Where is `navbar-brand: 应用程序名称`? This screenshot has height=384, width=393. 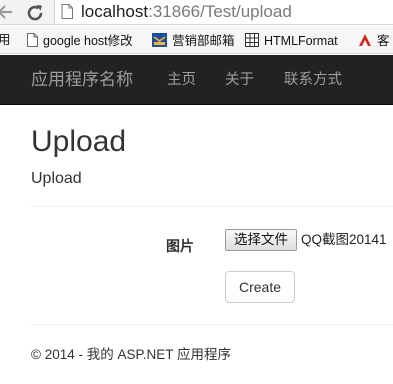
navbar-brand: 应用程序名称 is located at coordinates (82, 80).